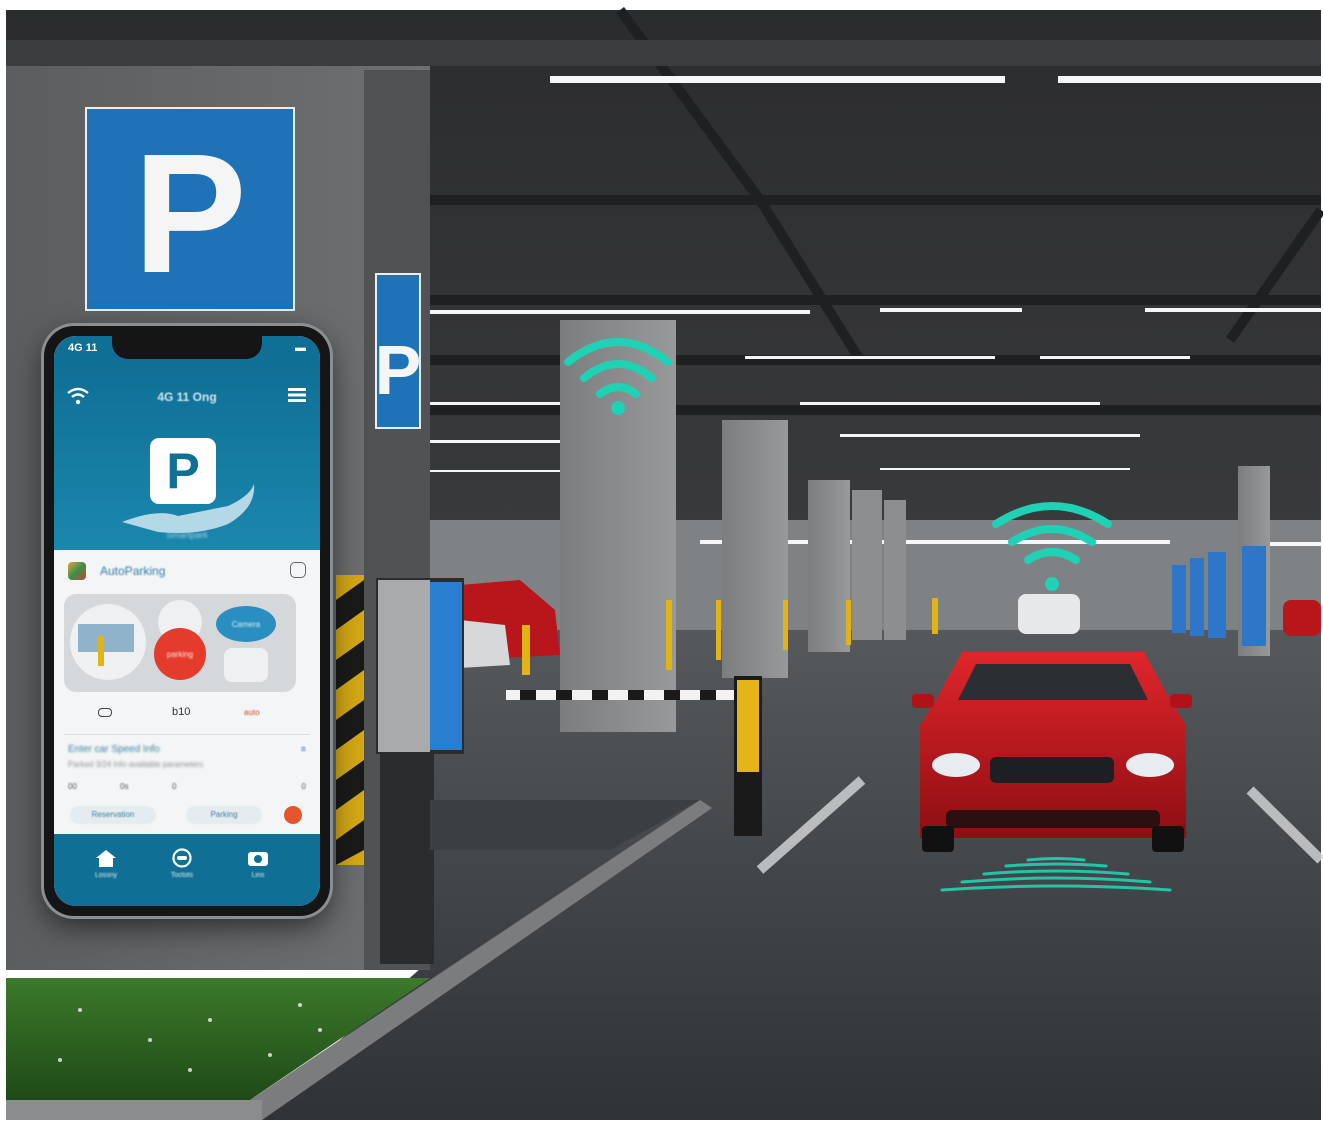  What do you see at coordinates (182, 858) in the screenshot?
I see `chat-icon` at bounding box center [182, 858].